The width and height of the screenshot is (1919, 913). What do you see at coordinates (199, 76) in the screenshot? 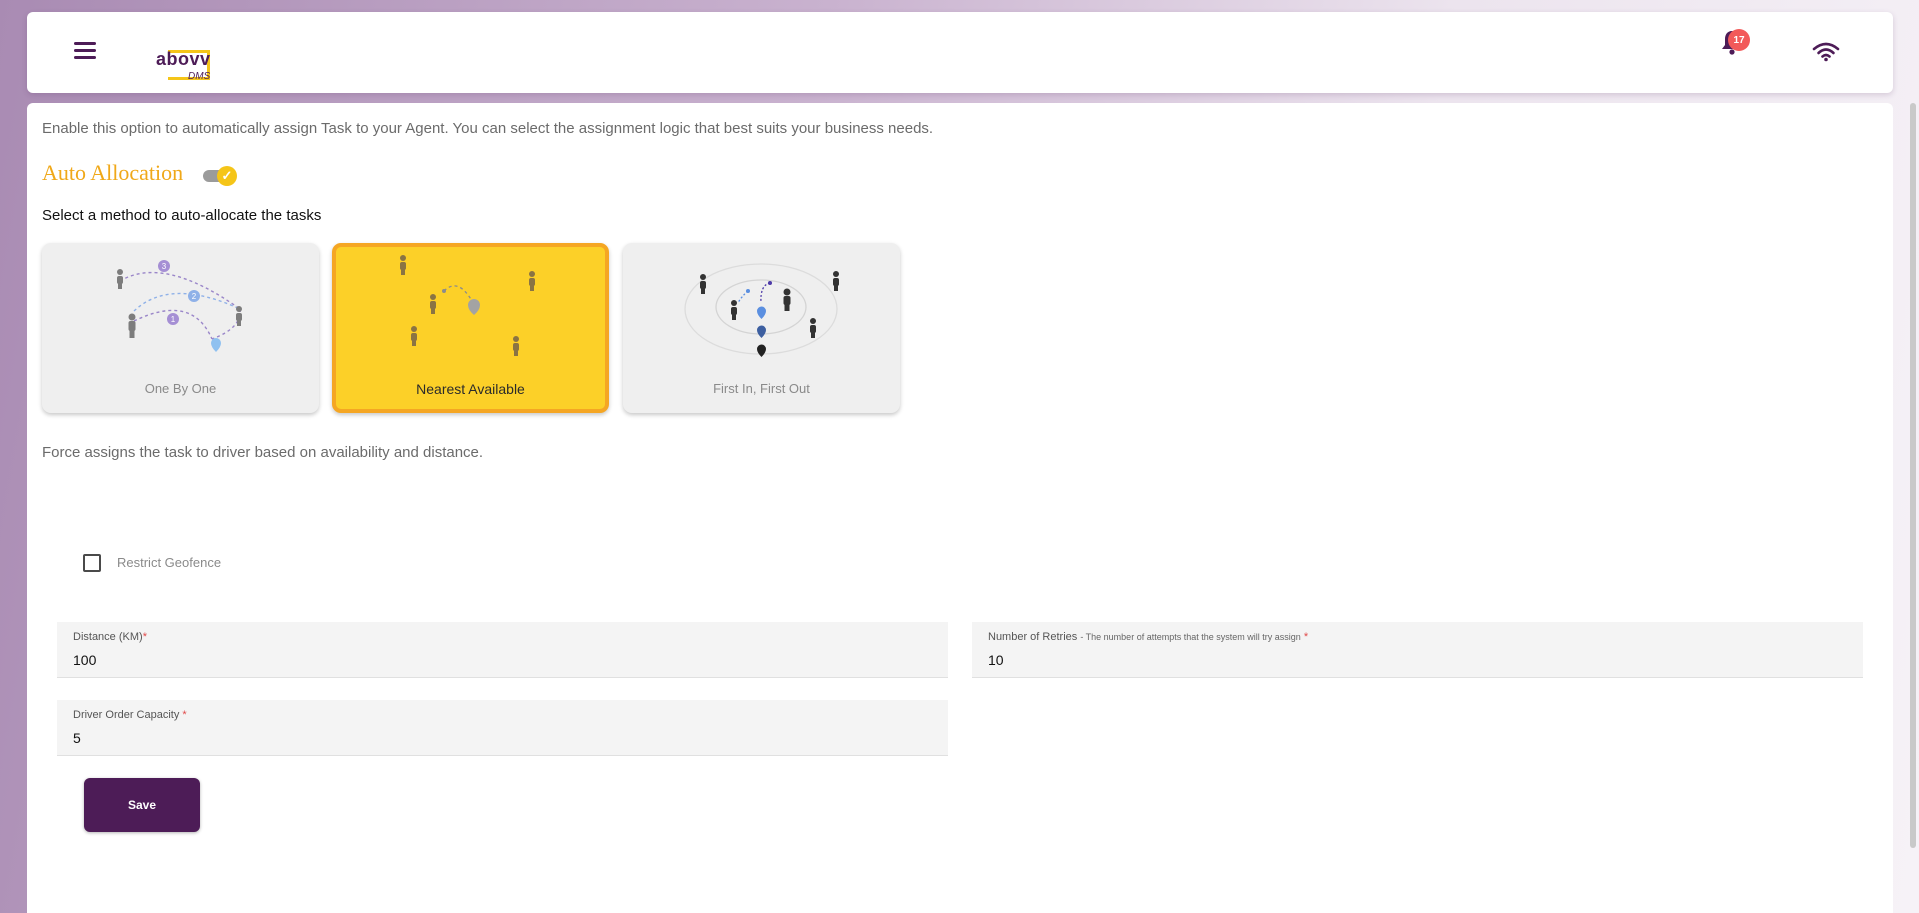
I see `logo-subtext: DMS` at bounding box center [199, 76].